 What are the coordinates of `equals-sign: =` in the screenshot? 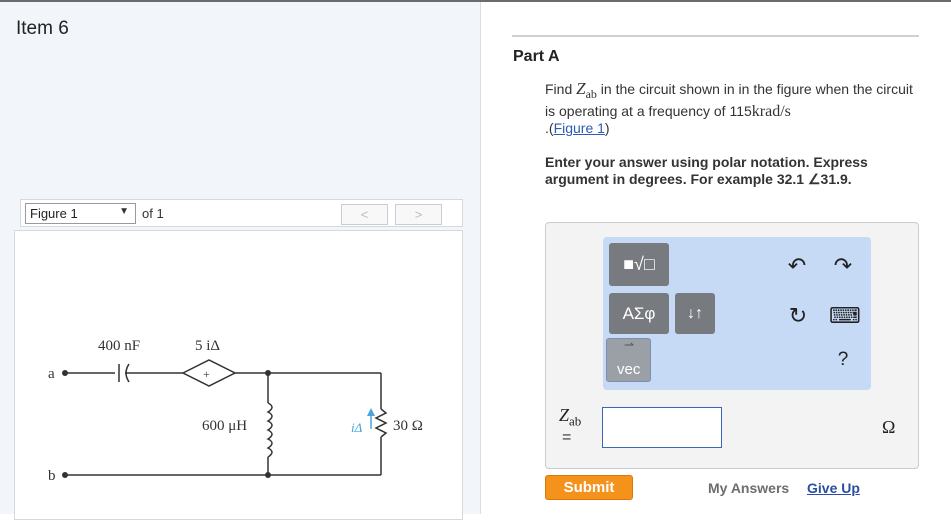 It's located at (567, 437).